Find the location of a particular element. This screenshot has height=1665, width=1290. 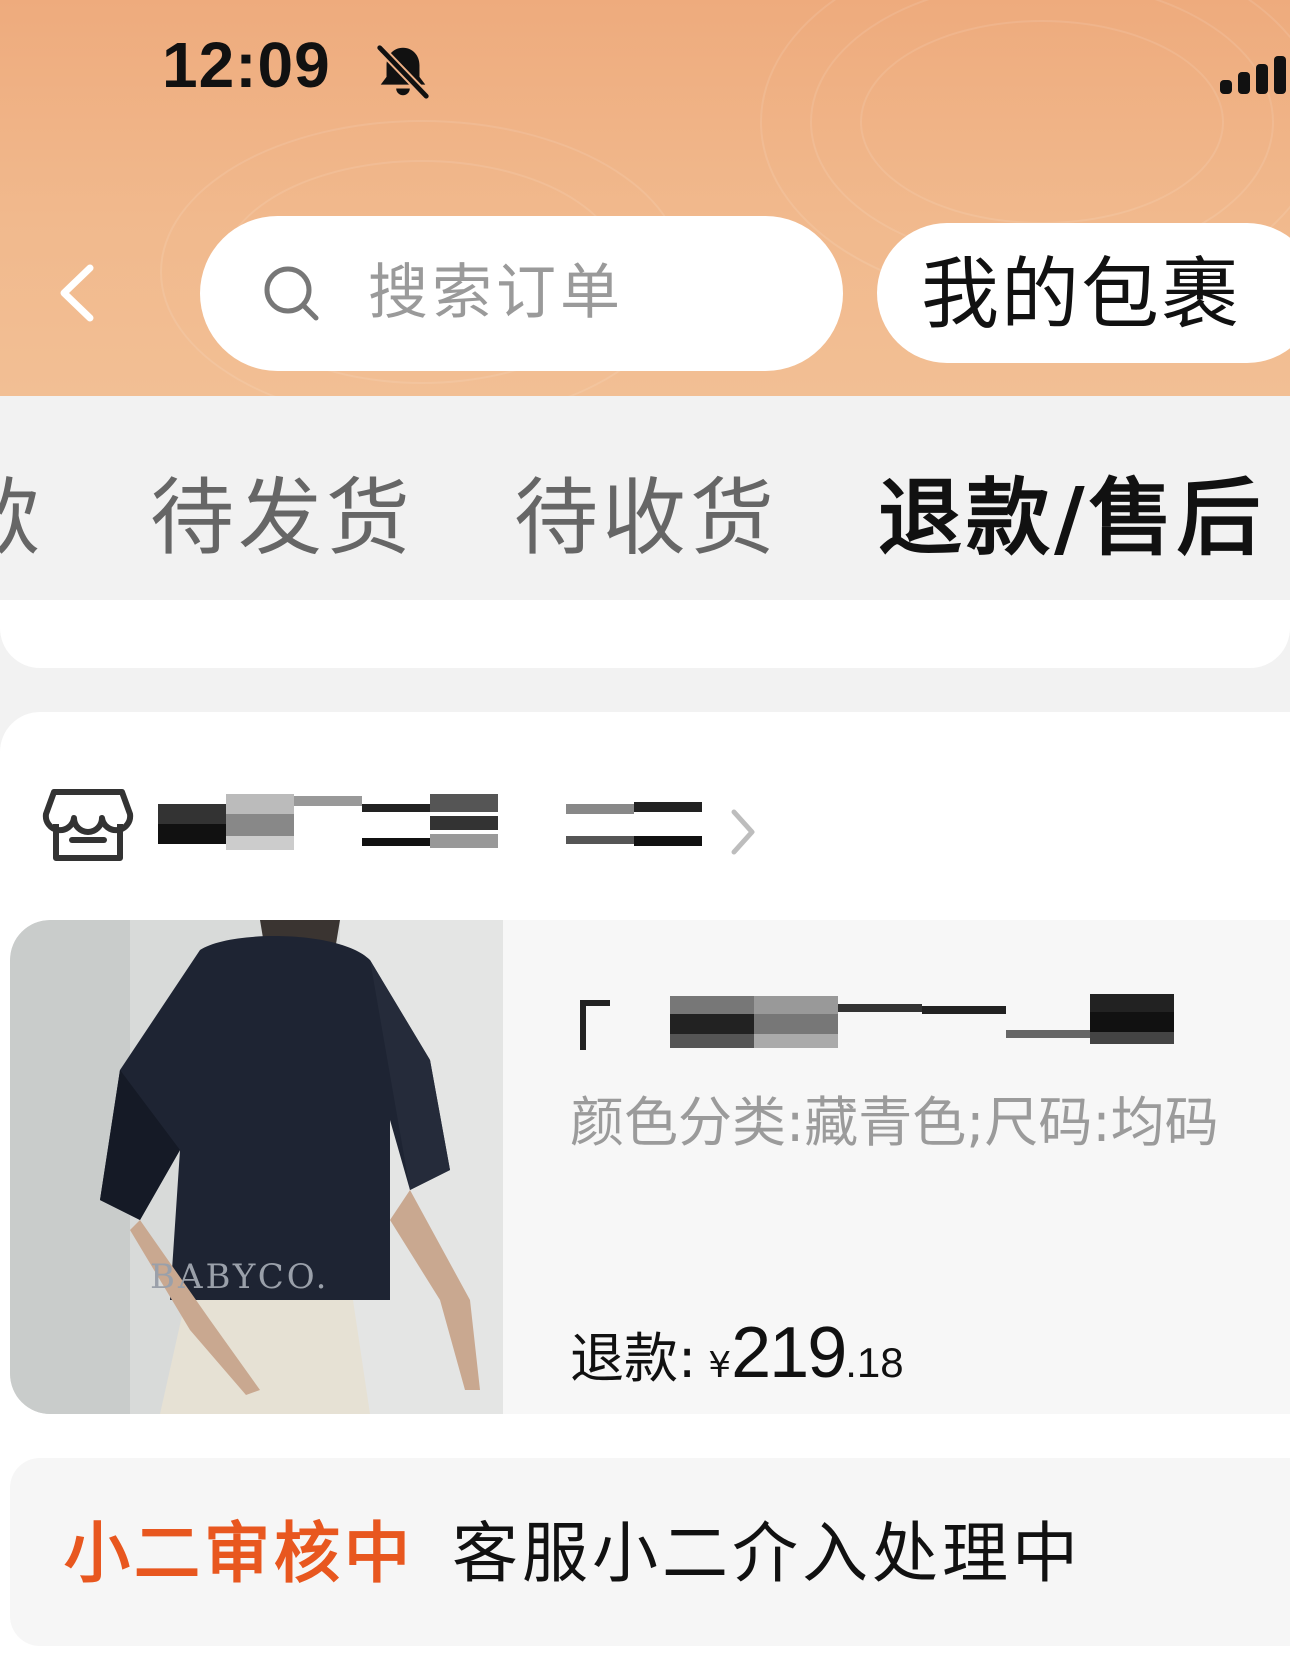

refund-amount-decimal: .18 is located at coordinates (874, 1362).